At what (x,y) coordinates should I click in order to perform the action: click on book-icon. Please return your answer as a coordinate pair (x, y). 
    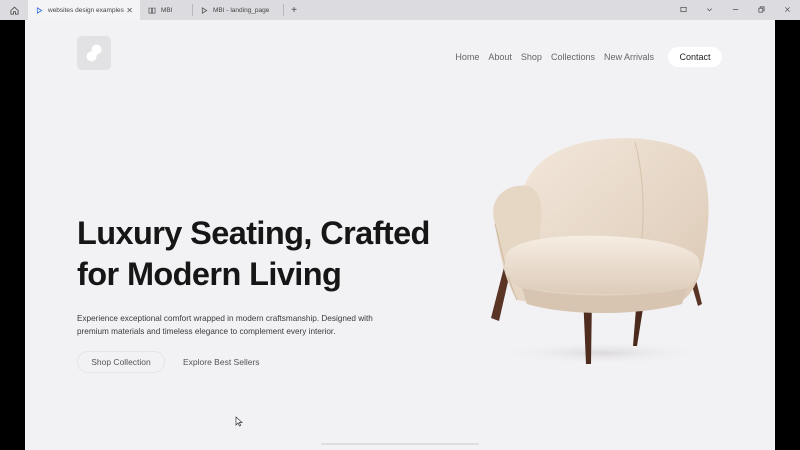
    Looking at the image, I should click on (152, 10).